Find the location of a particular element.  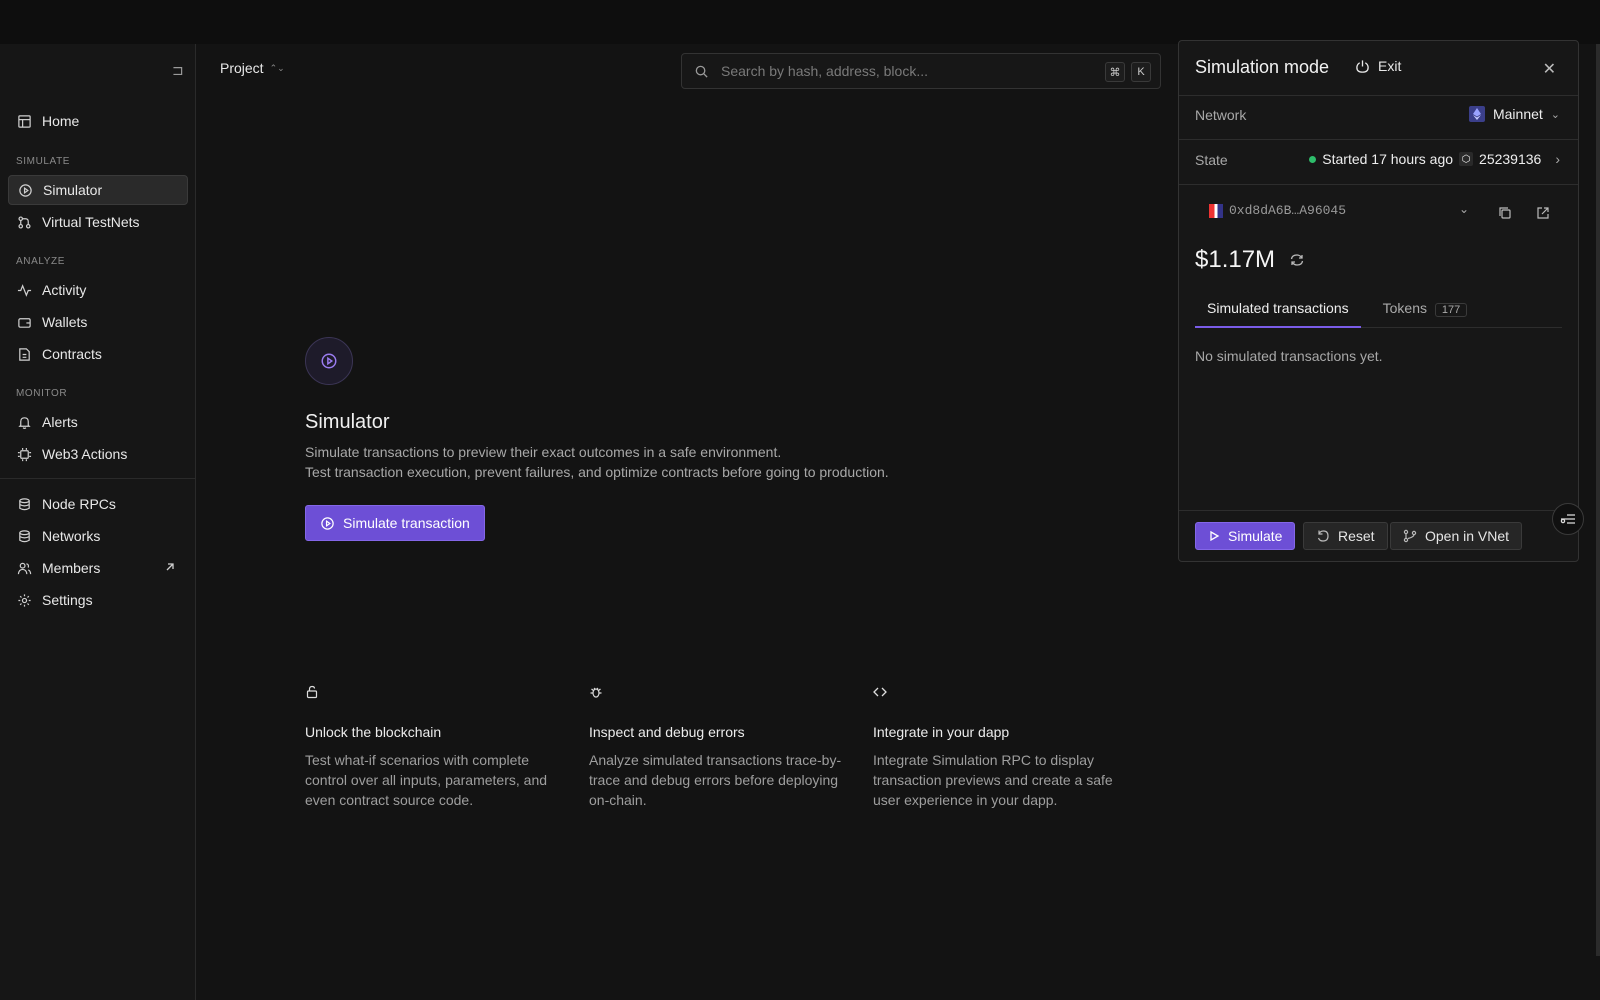

search-input is located at coordinates (901, 71).